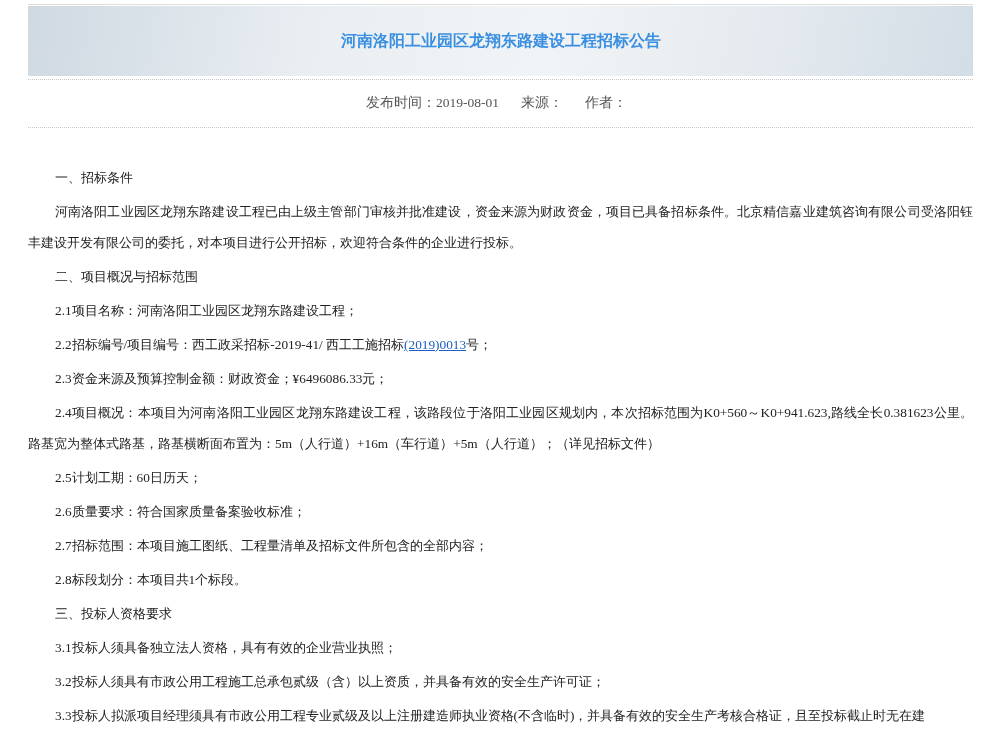 The image size is (1001, 734). I want to click on meta-info: 作者：, so click(606, 103).